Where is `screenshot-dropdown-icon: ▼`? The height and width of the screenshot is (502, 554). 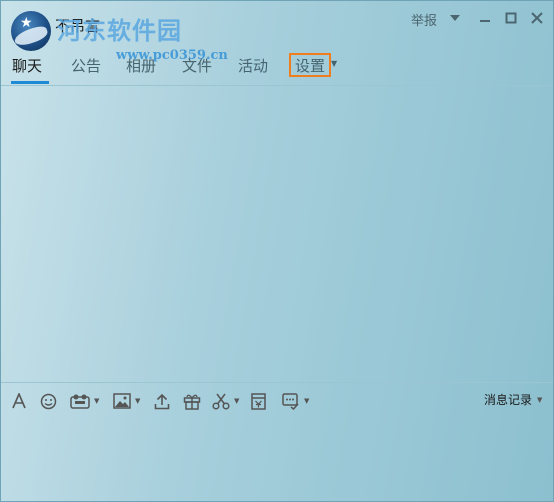
screenshot-dropdown-icon: ▼ is located at coordinates (236, 401).